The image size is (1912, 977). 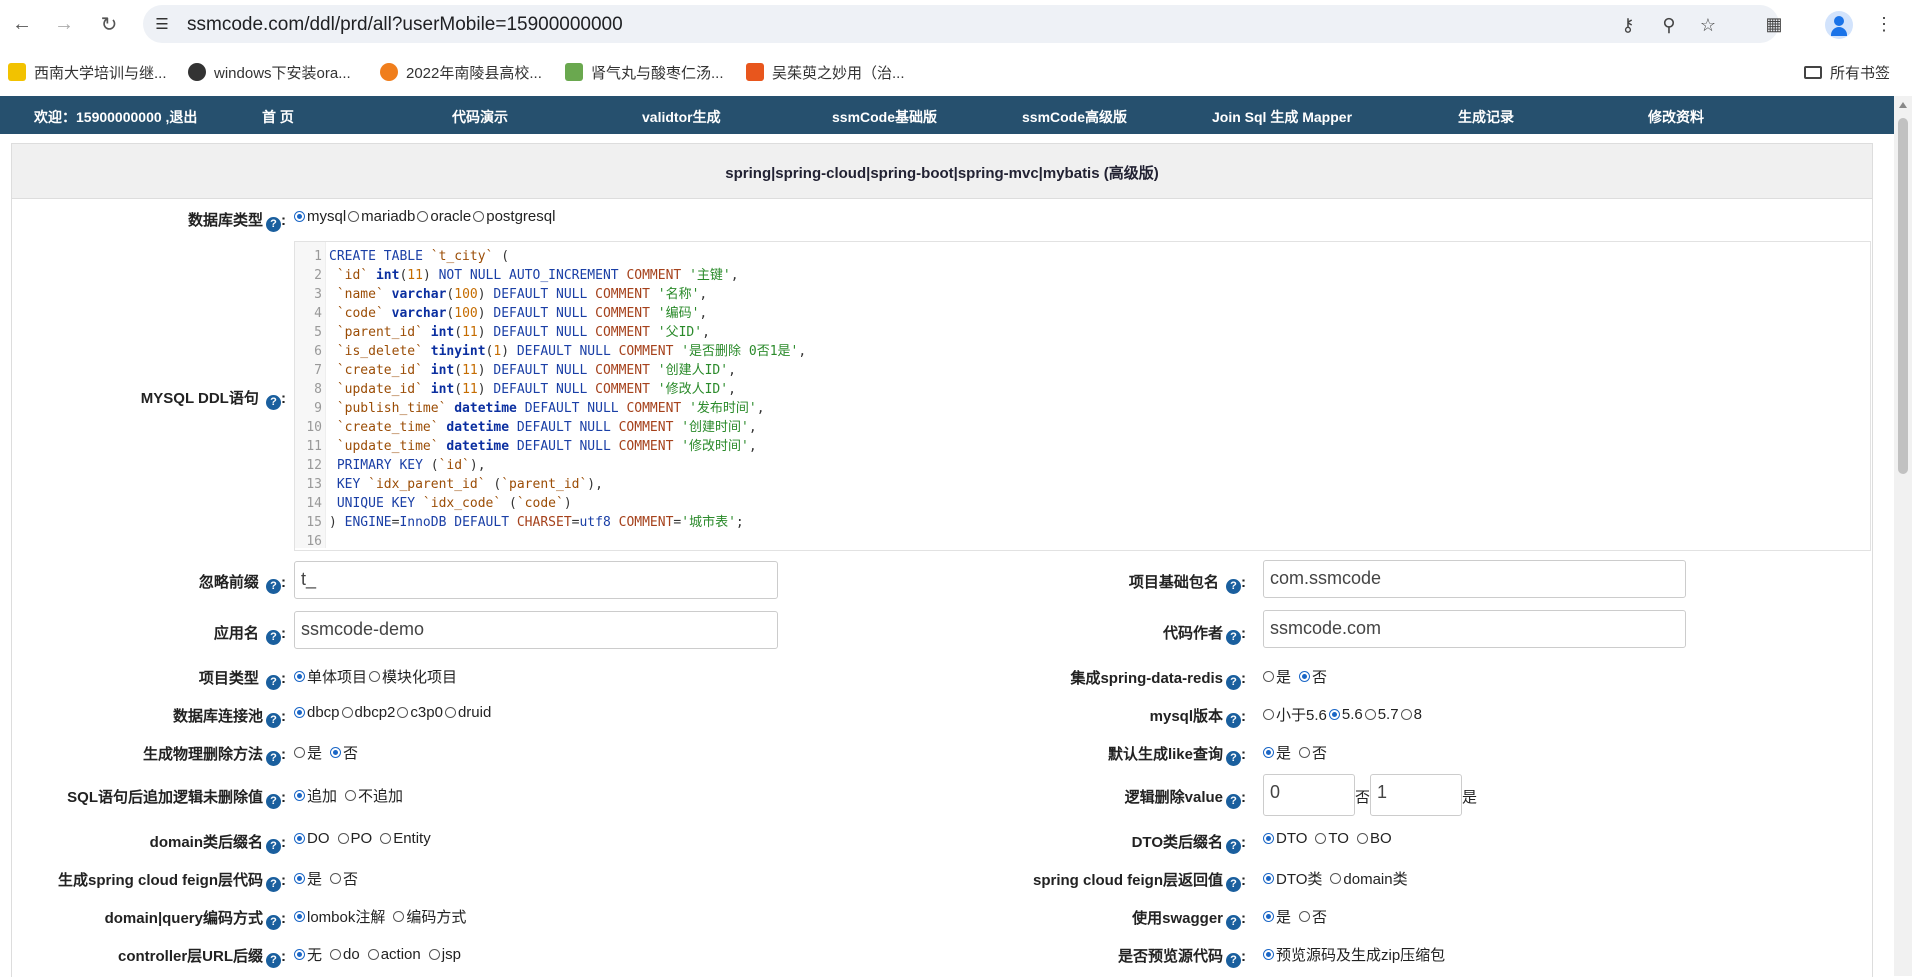 What do you see at coordinates (354, 838) in the screenshot?
I see `radio-option: PO` at bounding box center [354, 838].